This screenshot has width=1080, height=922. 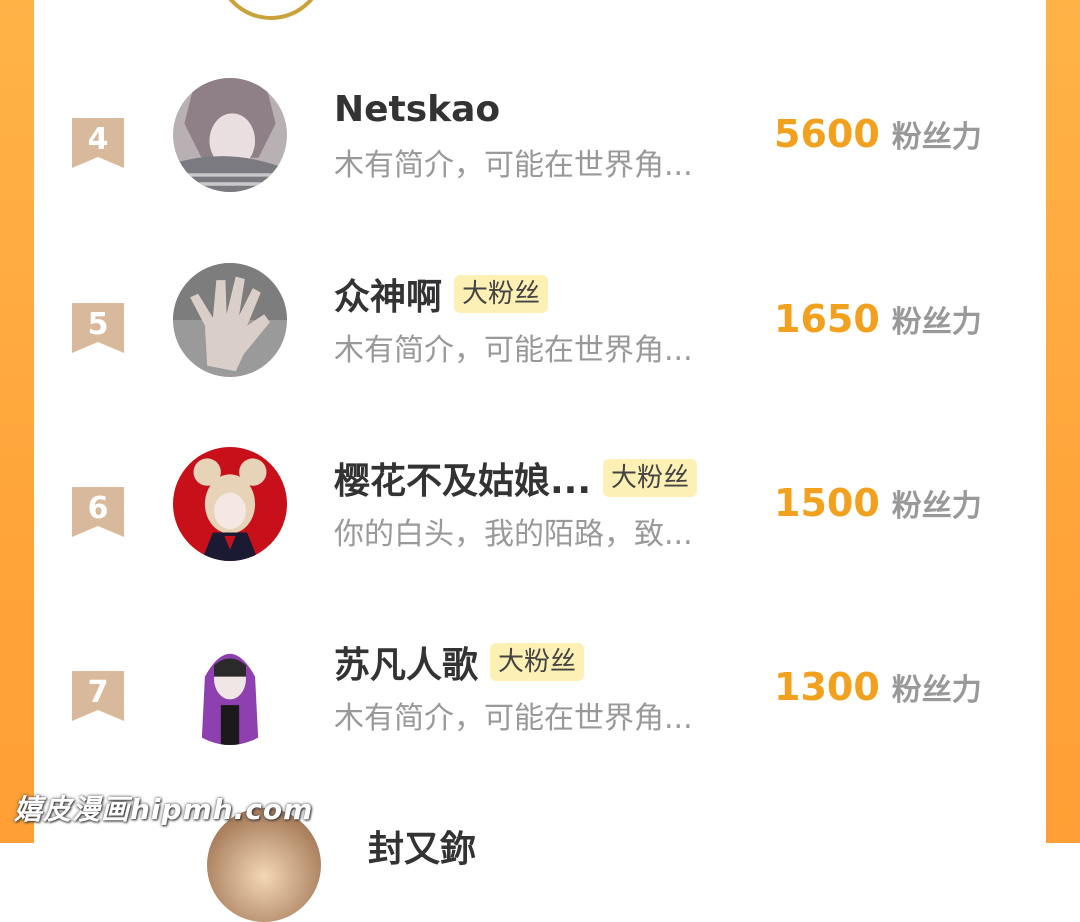 I want to click on user-name: 众神啊, so click(x=388, y=294).